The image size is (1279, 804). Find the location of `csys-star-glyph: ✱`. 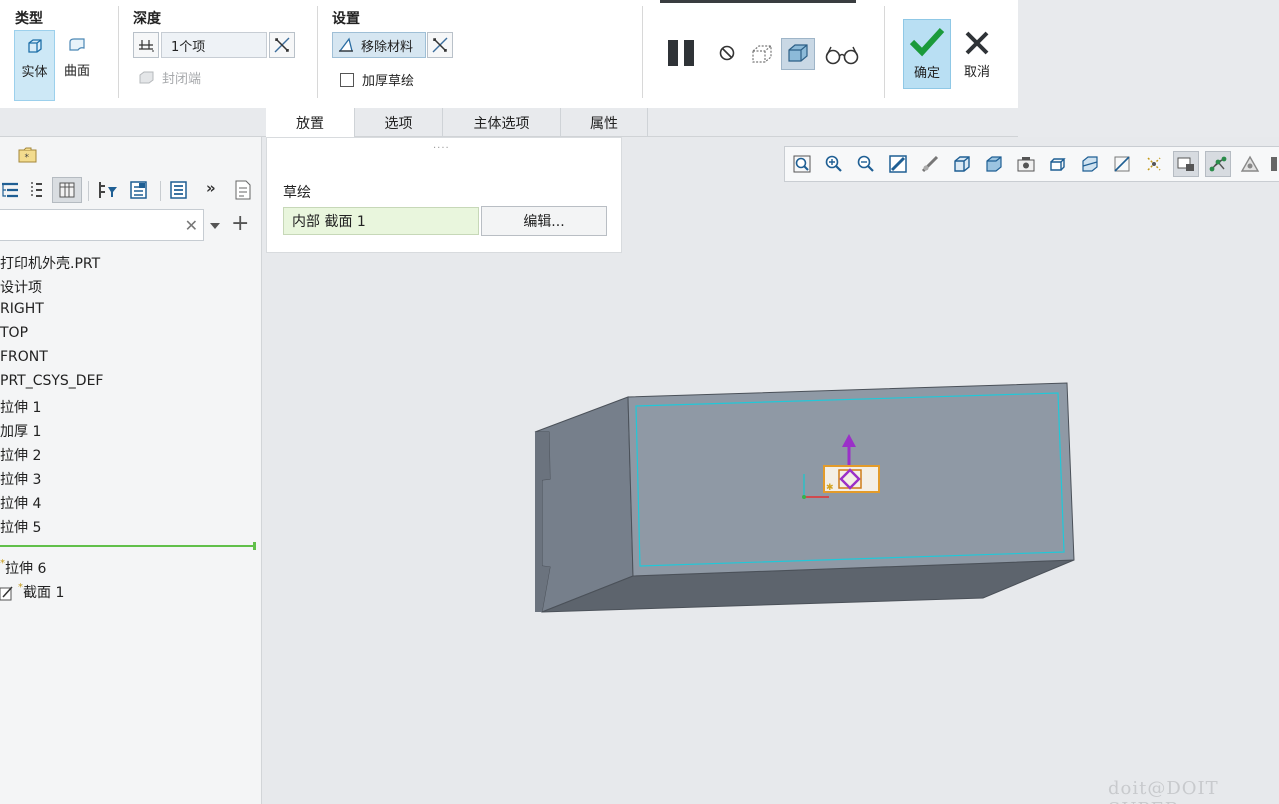

csys-star-glyph: ✱ is located at coordinates (830, 488).